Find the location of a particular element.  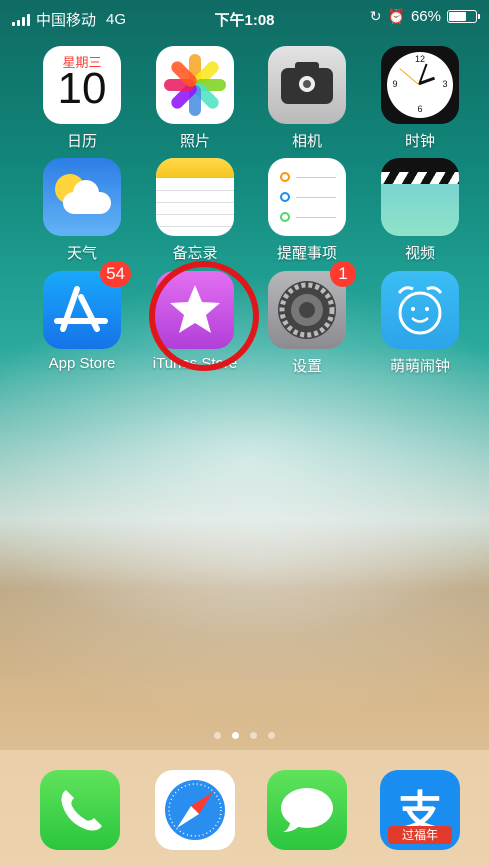

safari-icon is located at coordinates (195, 810).